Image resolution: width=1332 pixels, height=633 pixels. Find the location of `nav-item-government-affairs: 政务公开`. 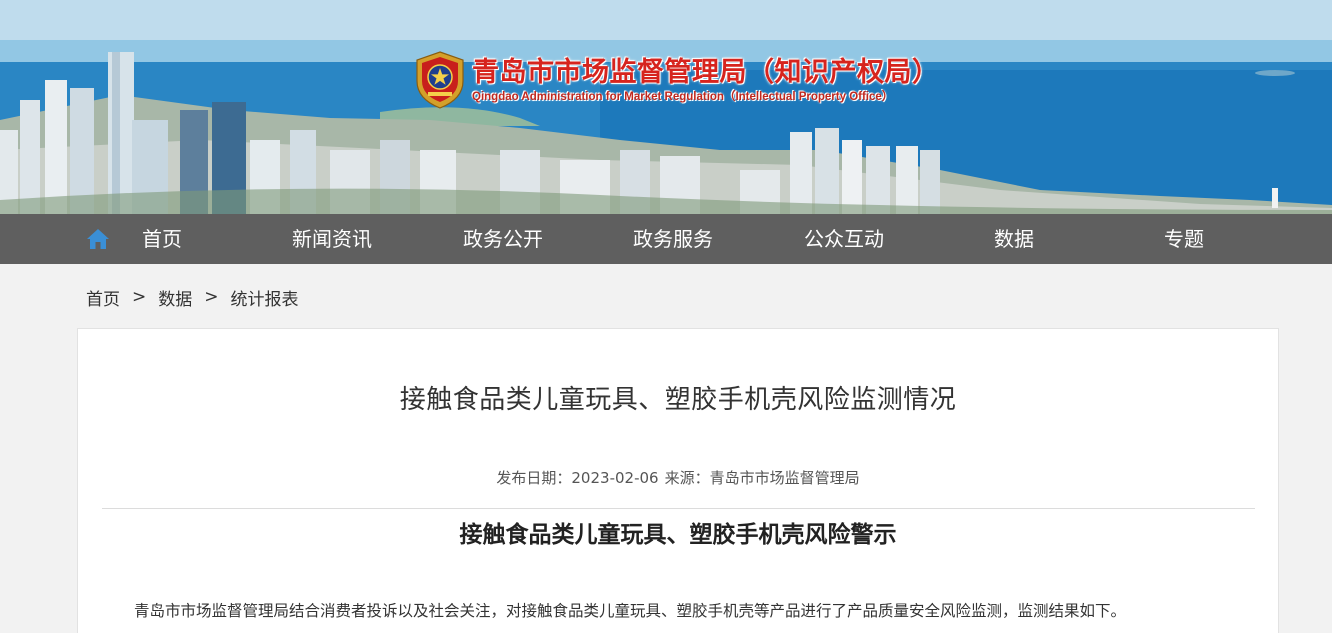

nav-item-government-affairs: 政务公开 is located at coordinates (503, 239).